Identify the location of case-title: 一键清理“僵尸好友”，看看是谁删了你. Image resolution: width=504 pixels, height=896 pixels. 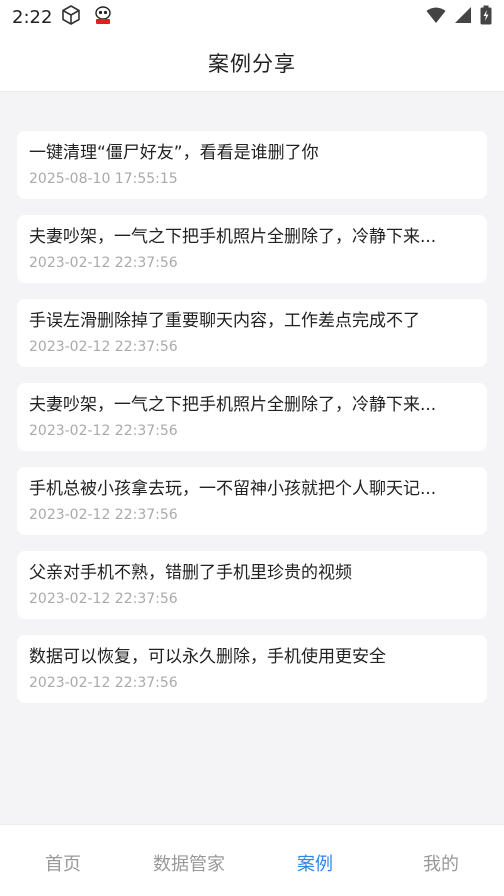
(174, 153).